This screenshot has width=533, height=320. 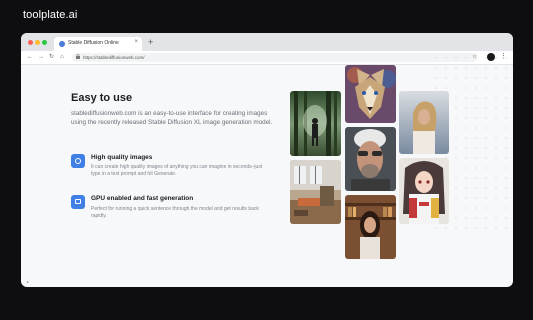 What do you see at coordinates (78, 202) in the screenshot?
I see `gpu-icon` at bounding box center [78, 202].